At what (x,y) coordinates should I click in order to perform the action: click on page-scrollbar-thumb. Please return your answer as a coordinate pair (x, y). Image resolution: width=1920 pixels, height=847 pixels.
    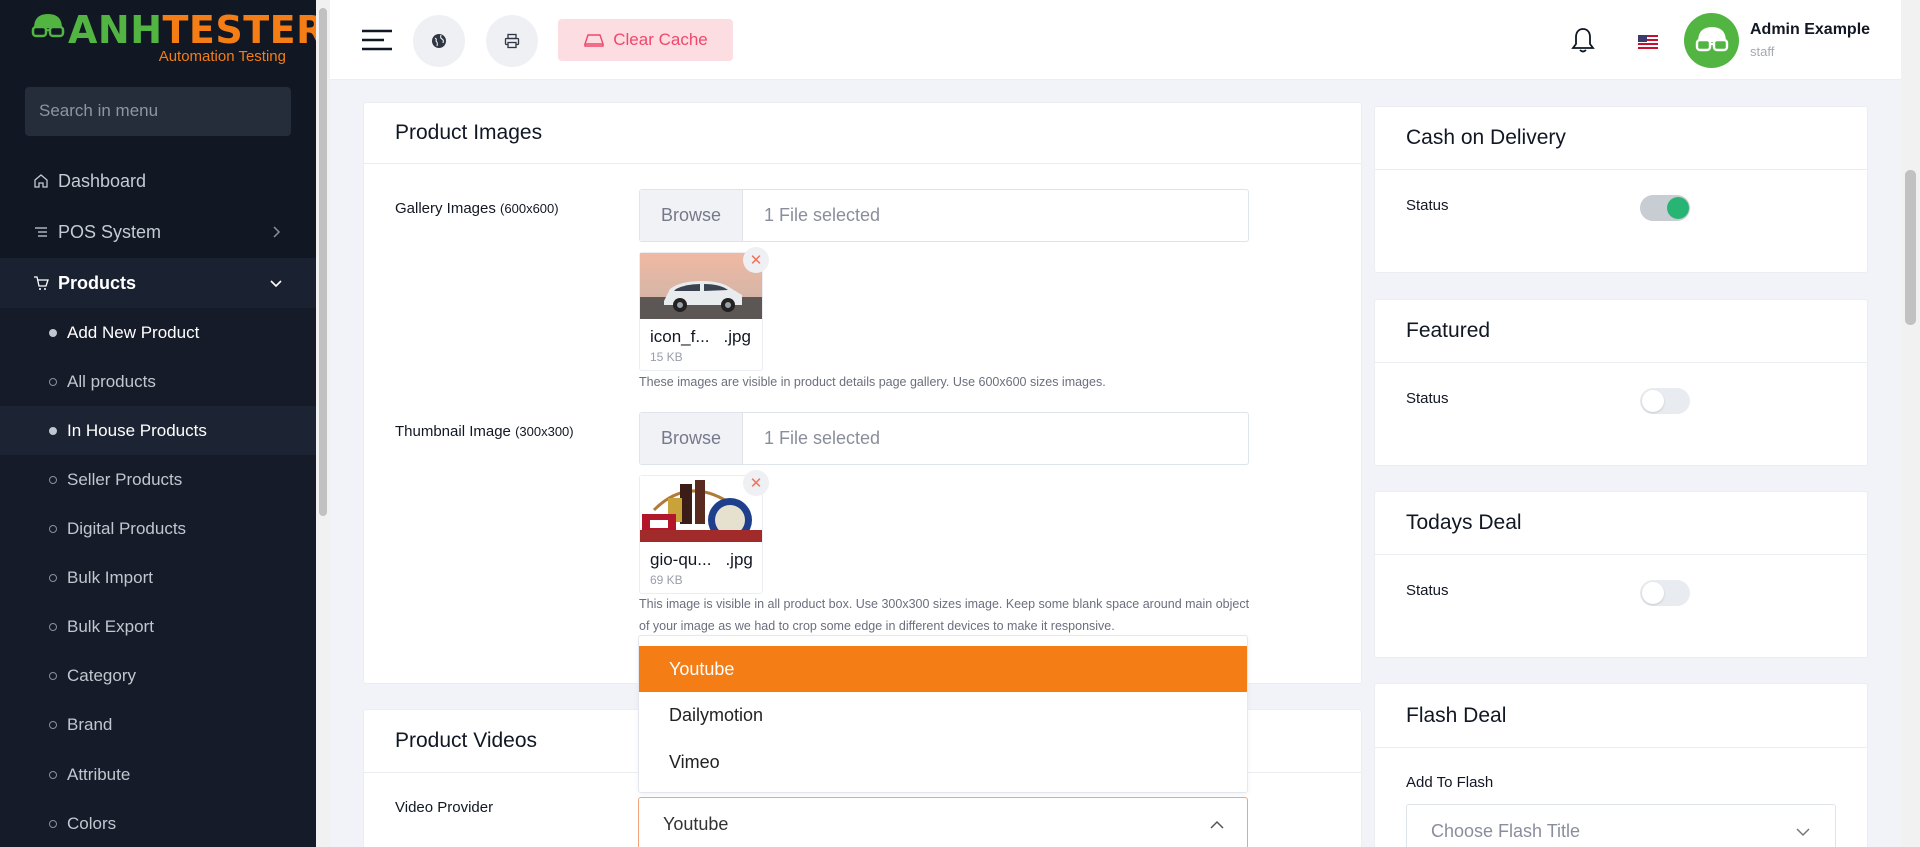
    Looking at the image, I should click on (1910, 247).